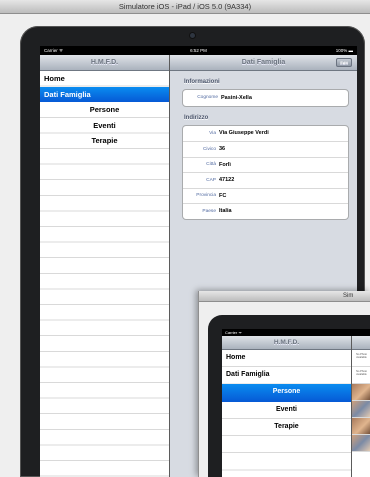 This screenshot has width=370, height=477. I want to click on window-title: Simulatore iOS - iPad / iOS 5.0 (9A334), so click(185, 6).